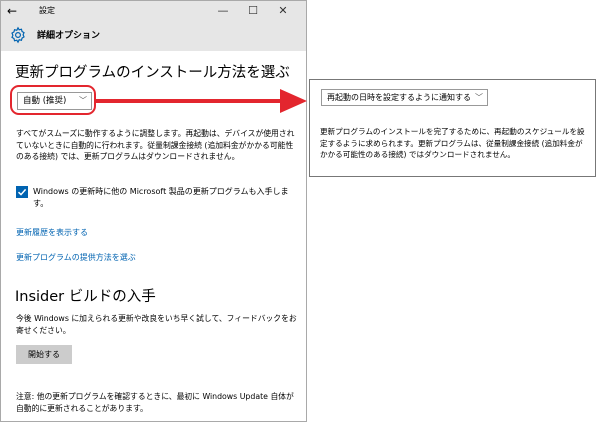  I want to click on back-arrow-icon: ←, so click(12, 11).